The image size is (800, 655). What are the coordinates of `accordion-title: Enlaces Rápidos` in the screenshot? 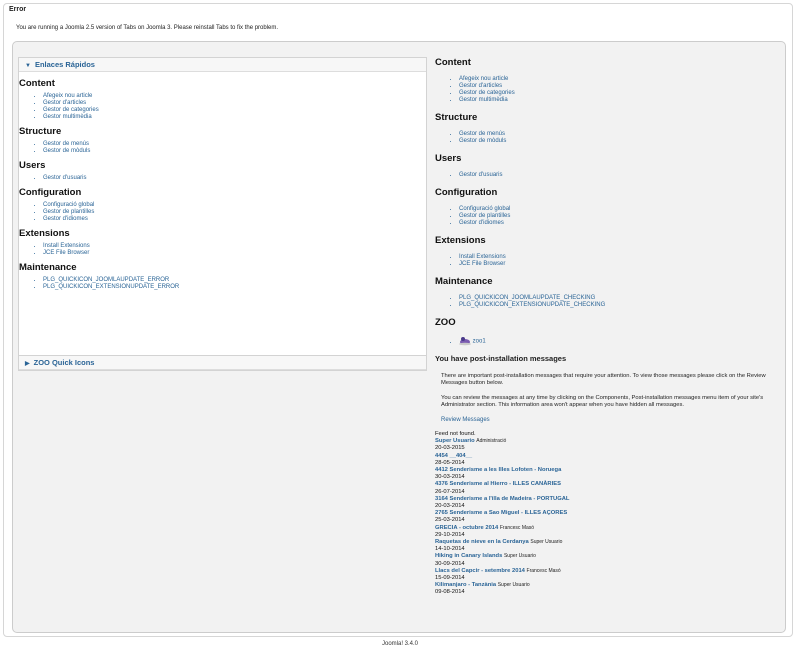 It's located at (64, 64).